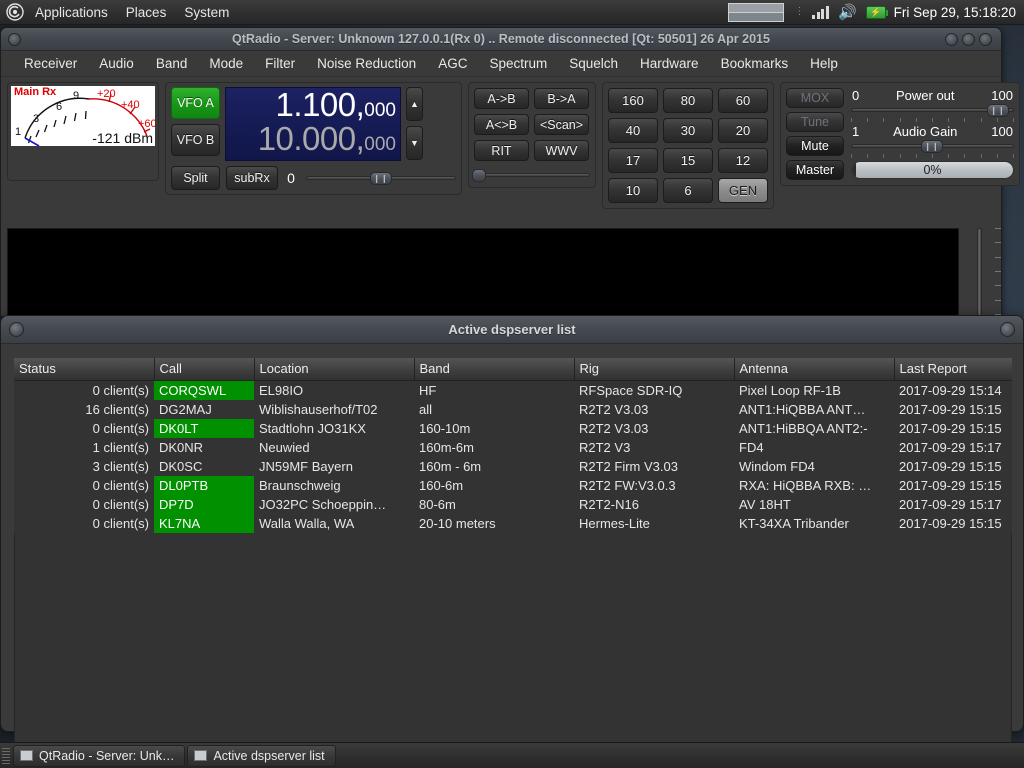 The width and height of the screenshot is (1024, 768). Describe the element at coordinates (71, 12) in the screenshot. I see `panel-menu-applications: Applications` at that location.